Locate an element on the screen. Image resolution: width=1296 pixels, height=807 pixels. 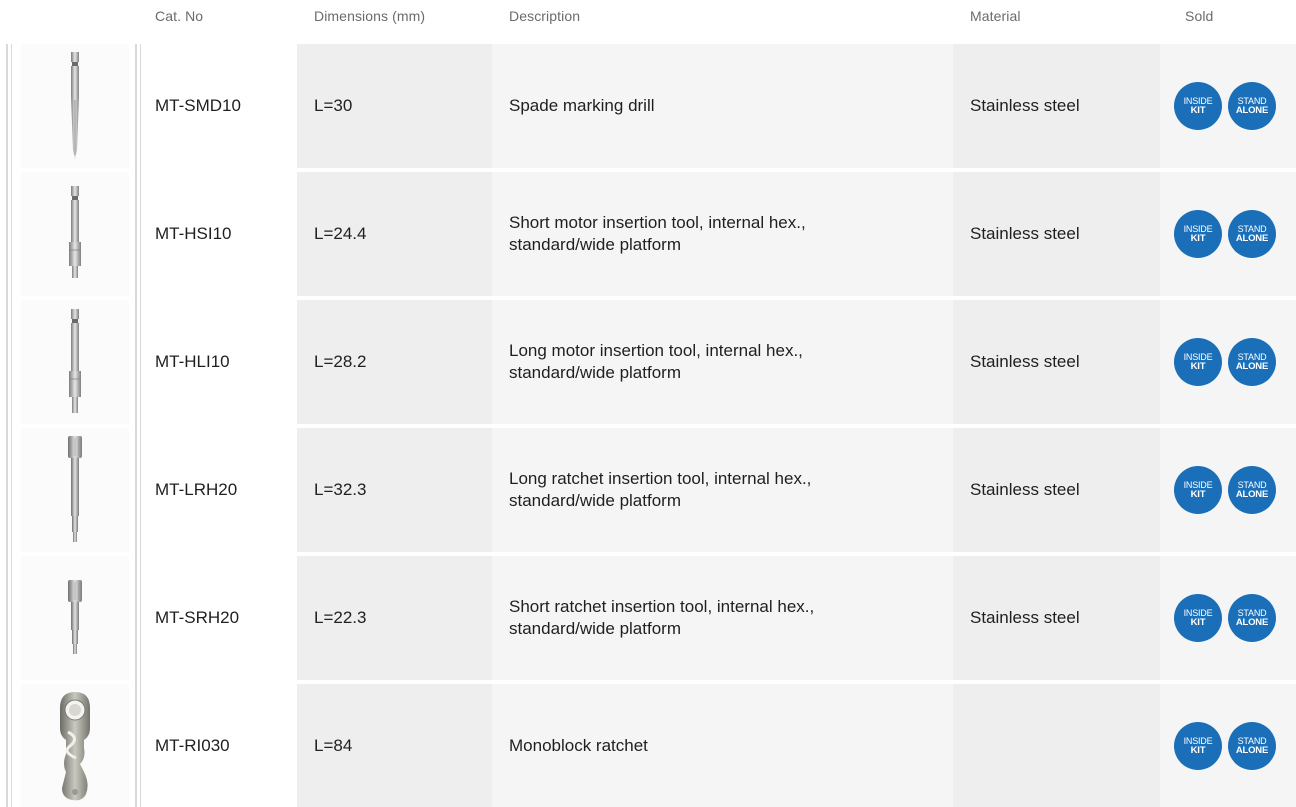
cat-no-cell: MT-SMD10 is located at coordinates (218, 106).